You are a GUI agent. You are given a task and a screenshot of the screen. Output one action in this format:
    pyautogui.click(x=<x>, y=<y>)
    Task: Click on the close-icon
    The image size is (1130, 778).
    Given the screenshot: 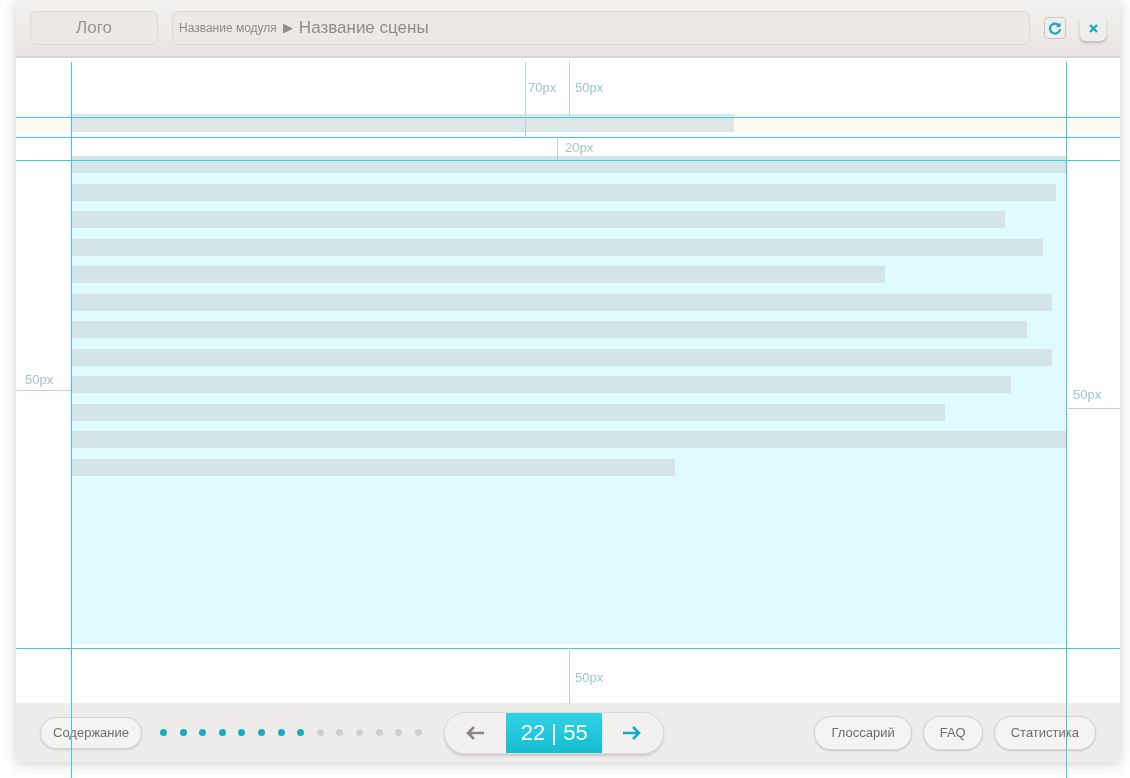 What is the action you would take?
    pyautogui.click(x=1093, y=28)
    